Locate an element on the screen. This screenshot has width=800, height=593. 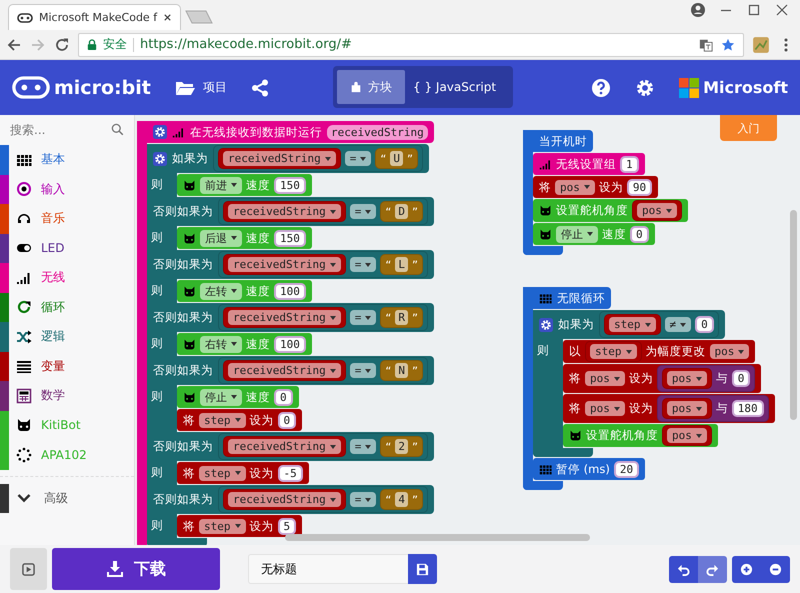
reporter-block: “ N ” is located at coordinates (401, 370).